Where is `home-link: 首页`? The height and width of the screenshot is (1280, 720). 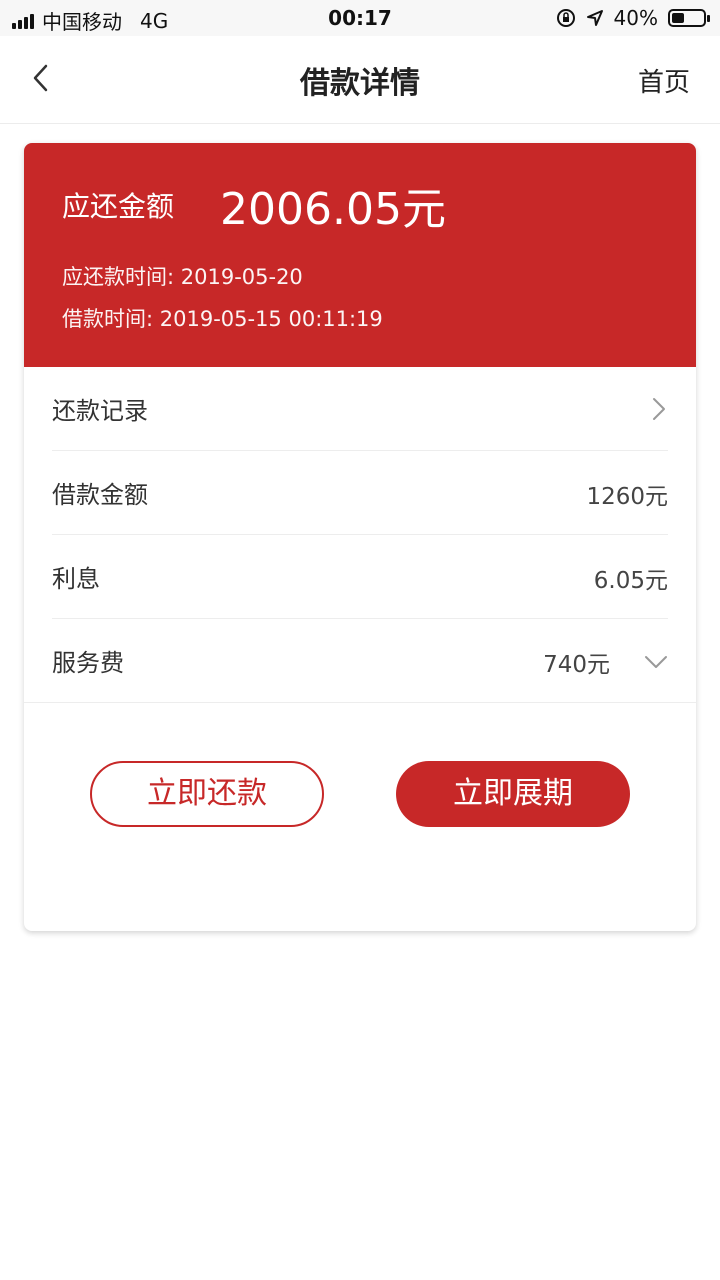
home-link: 首页 is located at coordinates (664, 80).